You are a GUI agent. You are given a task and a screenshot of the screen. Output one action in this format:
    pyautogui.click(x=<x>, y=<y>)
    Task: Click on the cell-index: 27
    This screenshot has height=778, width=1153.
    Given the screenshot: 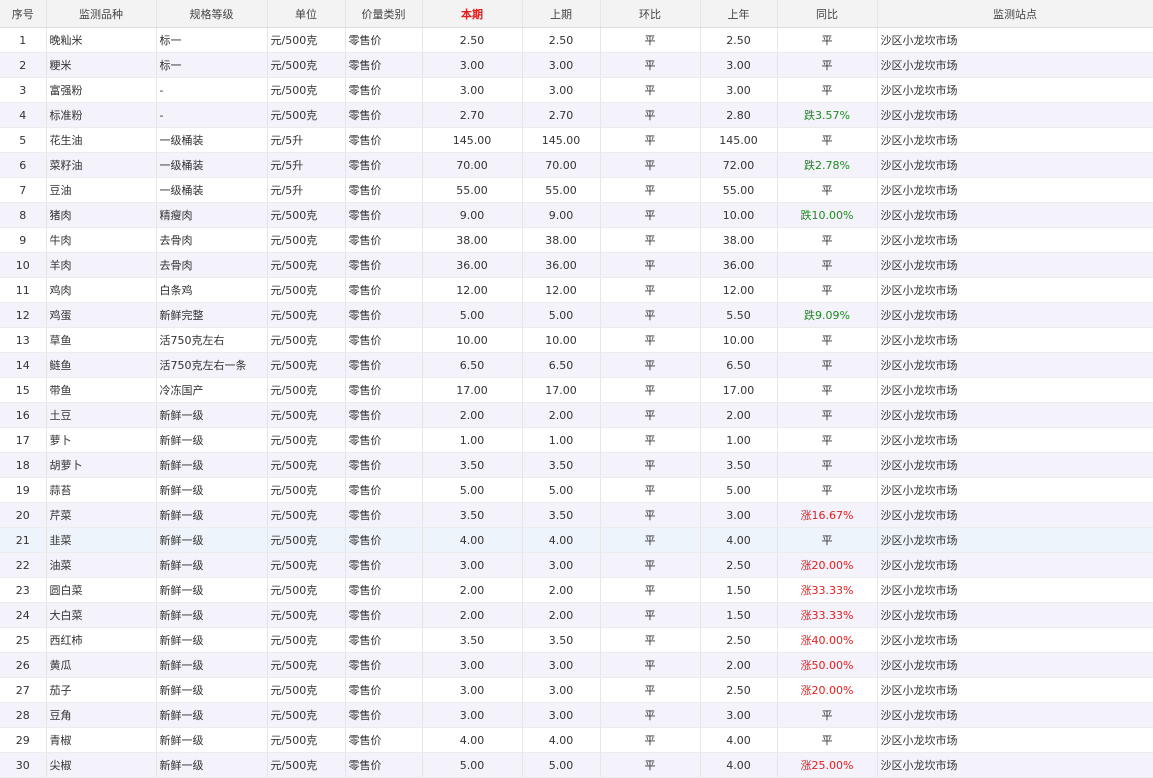 What is the action you would take?
    pyautogui.click(x=23, y=690)
    